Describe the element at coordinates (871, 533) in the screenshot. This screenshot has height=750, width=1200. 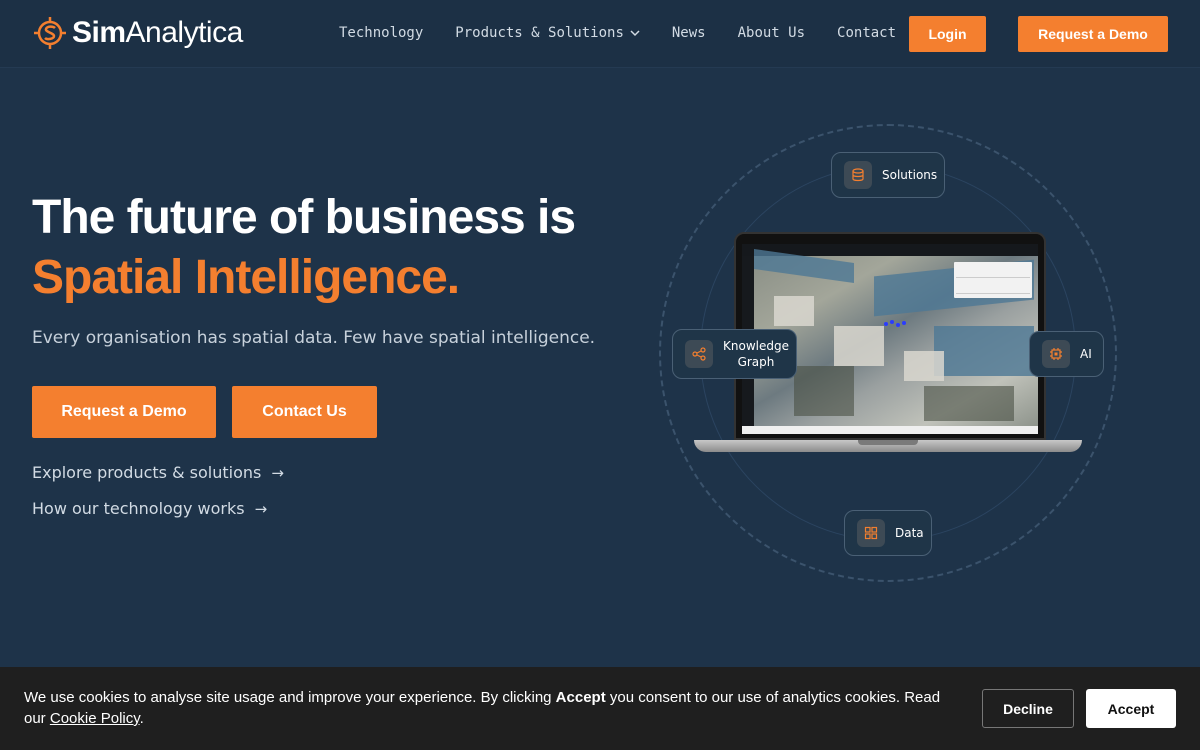
I see `grid-icon` at that location.